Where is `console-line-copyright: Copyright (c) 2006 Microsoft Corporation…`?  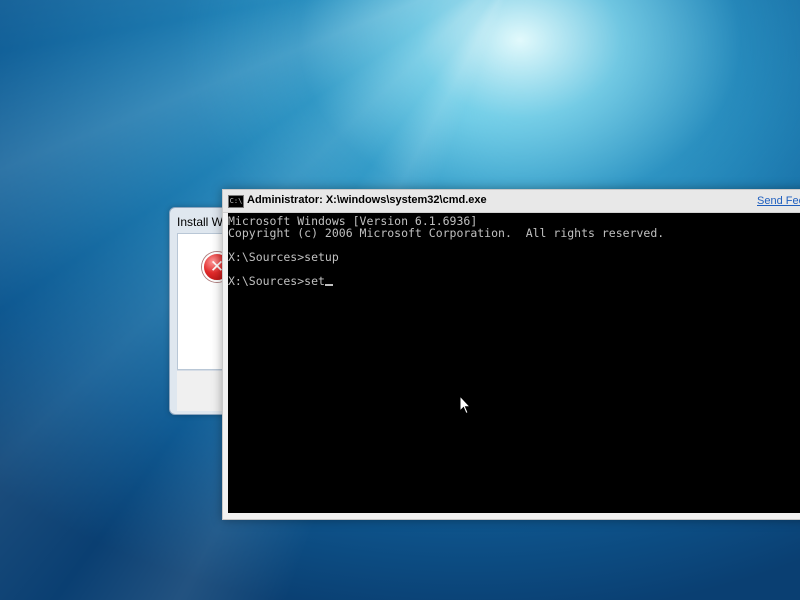
console-line-copyright: Copyright (c) 2006 Microsoft Corporation… is located at coordinates (446, 233).